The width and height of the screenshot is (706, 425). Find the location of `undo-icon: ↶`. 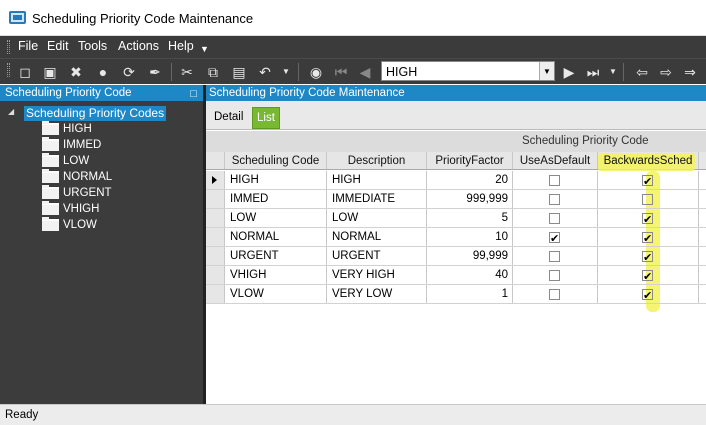

undo-icon: ↶ is located at coordinates (265, 72).